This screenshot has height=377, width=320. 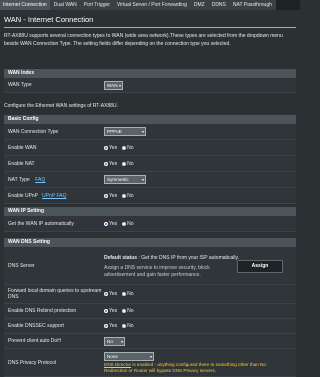 I want to click on wan-type-select: WAN ▾, so click(x=113, y=85).